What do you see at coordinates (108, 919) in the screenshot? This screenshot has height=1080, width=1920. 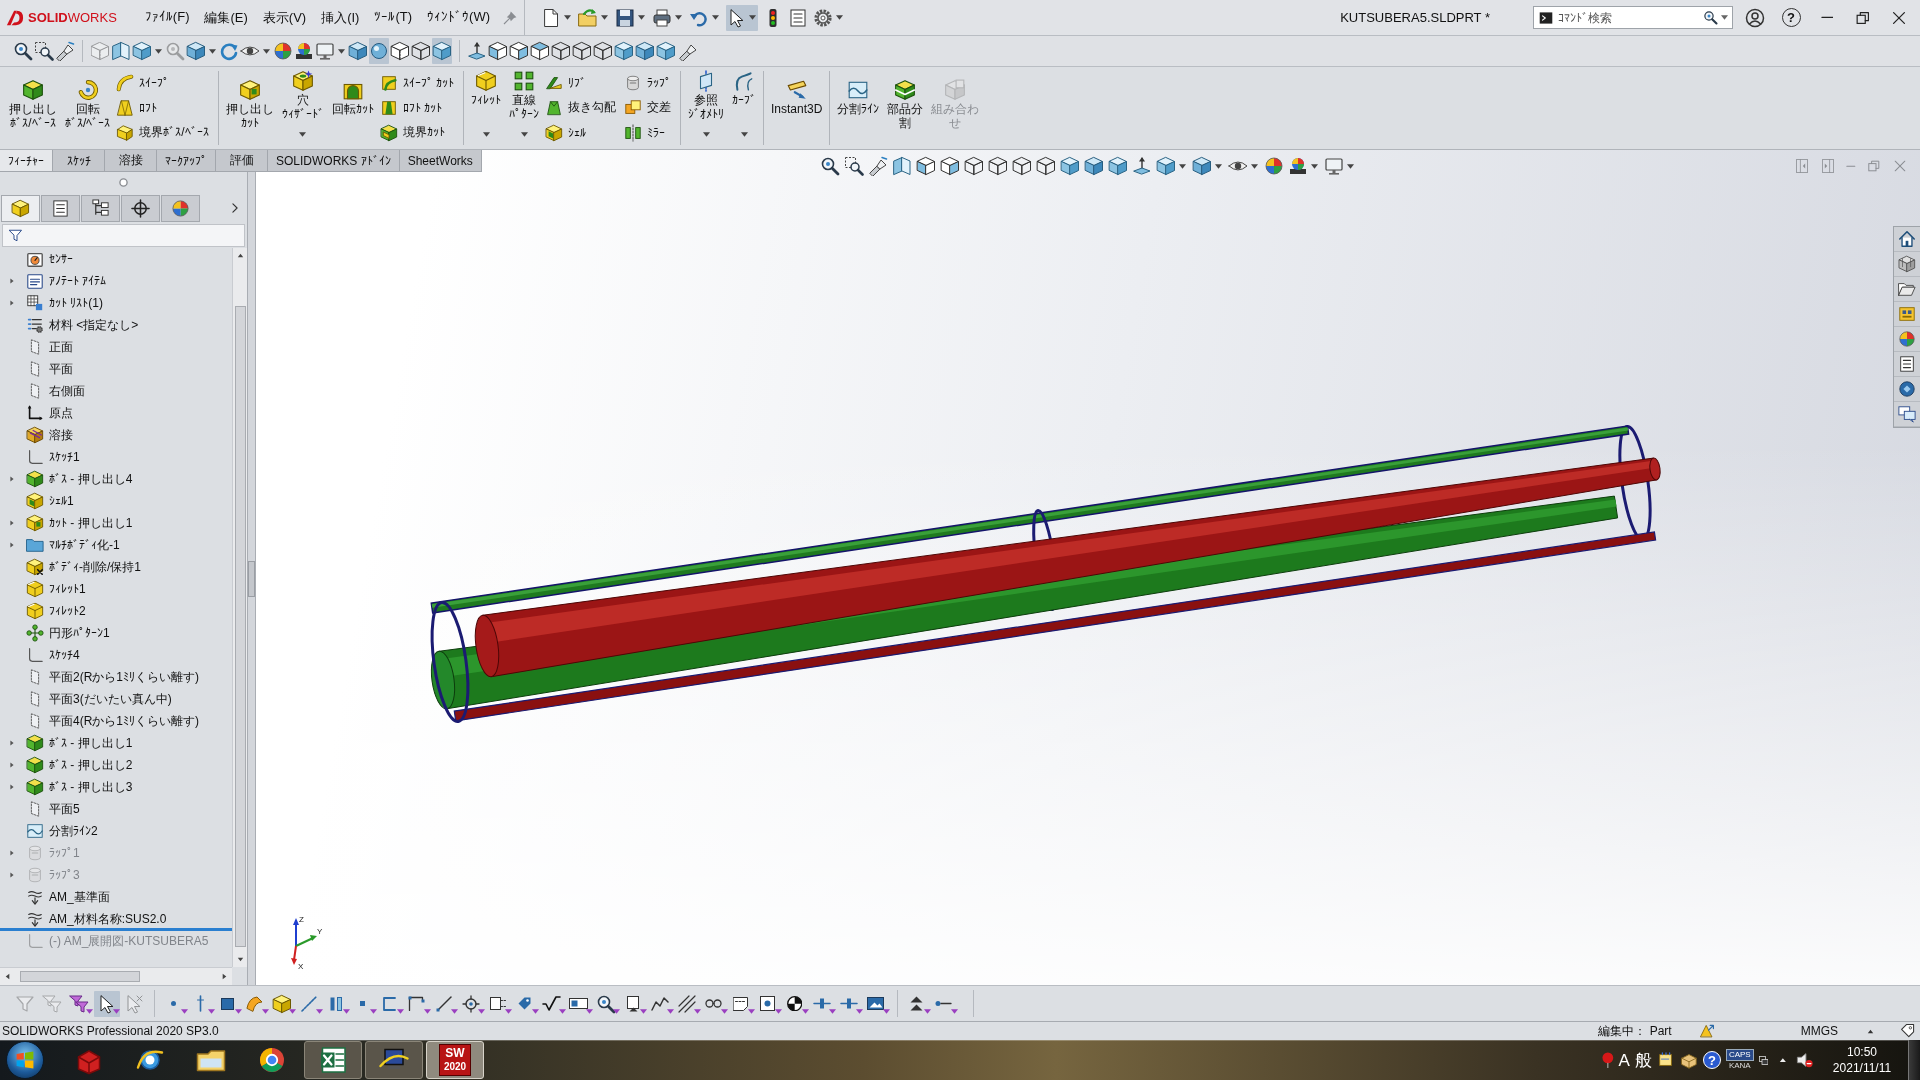 I see `tree-item-label: AM_材料名称:SUS2.0` at bounding box center [108, 919].